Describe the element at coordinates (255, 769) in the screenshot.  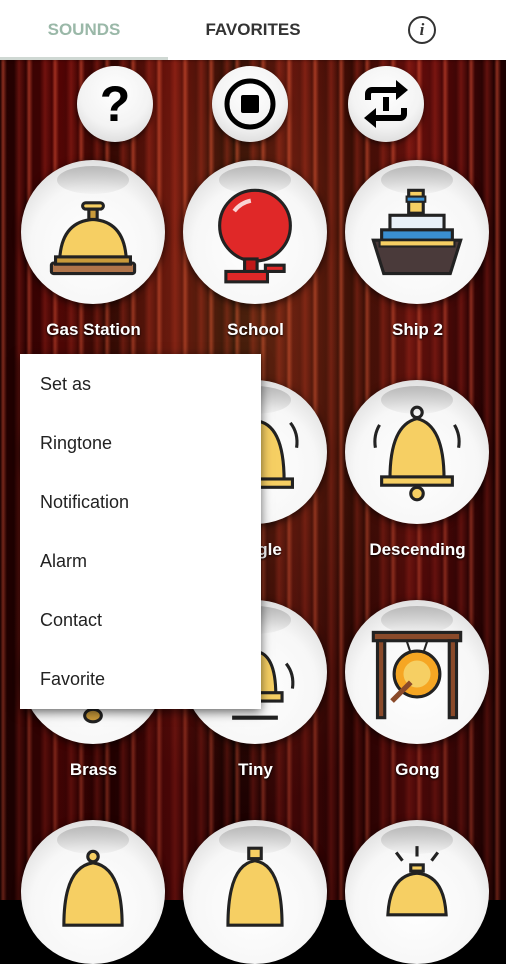
I see `sound-label: Tiny` at that location.